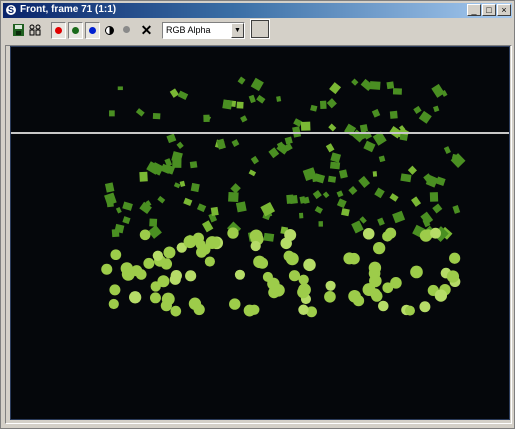 Image resolution: width=515 pixels, height=429 pixels. Describe the element at coordinates (504, 10) in the screenshot. I see `close-button: ×` at that location.